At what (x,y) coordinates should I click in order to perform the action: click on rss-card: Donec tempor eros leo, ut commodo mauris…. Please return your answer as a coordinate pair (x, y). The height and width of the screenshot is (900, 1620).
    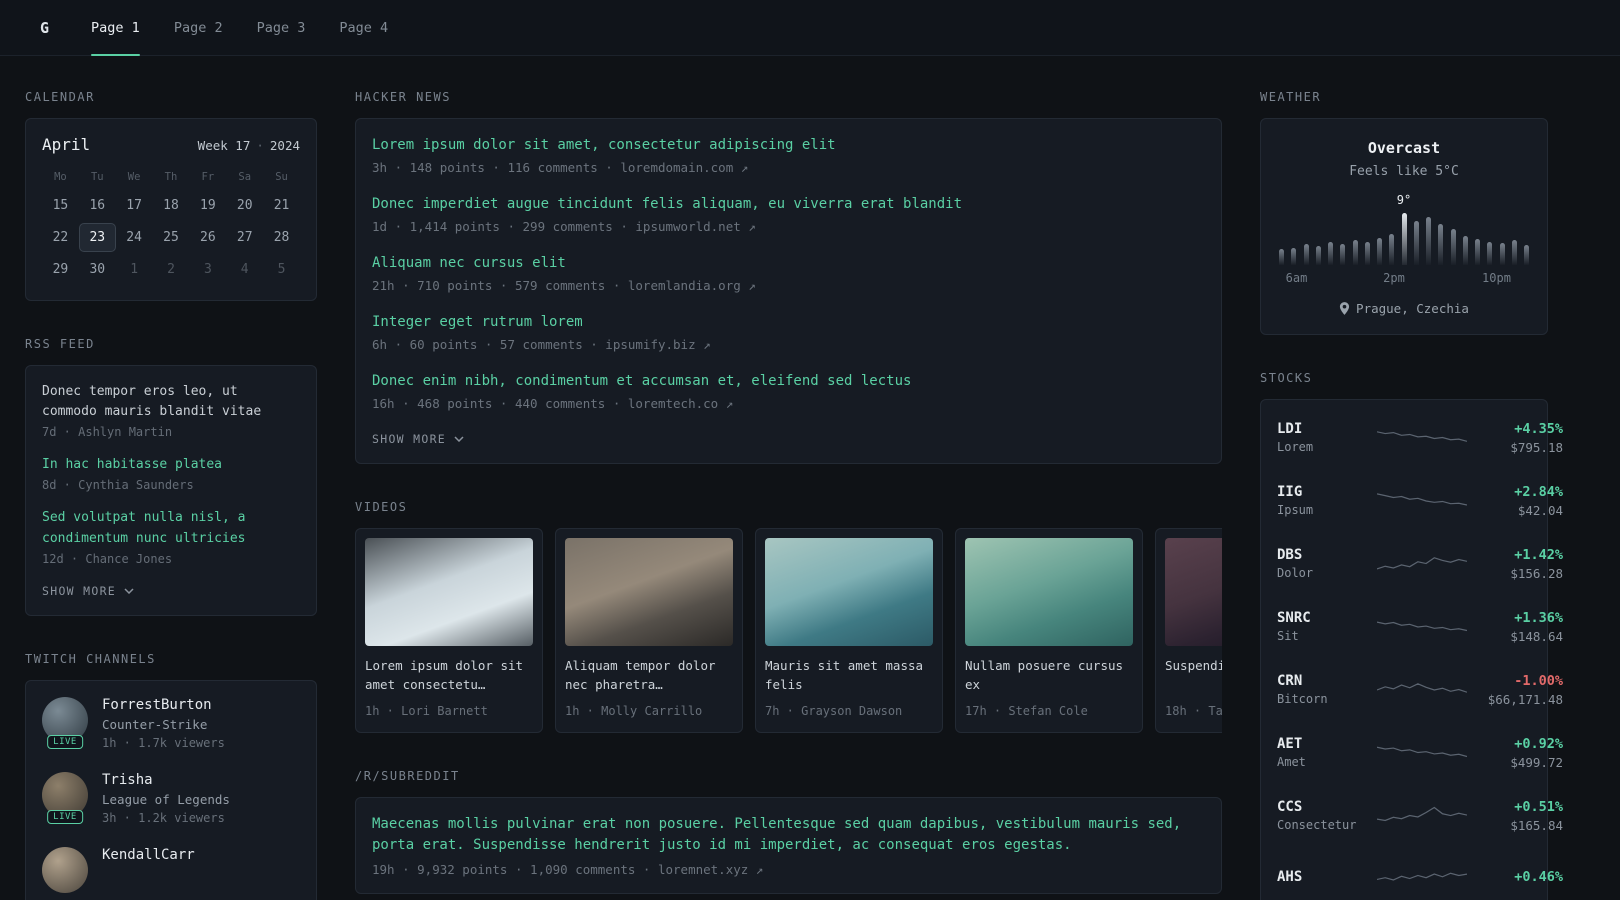
    Looking at the image, I should click on (171, 490).